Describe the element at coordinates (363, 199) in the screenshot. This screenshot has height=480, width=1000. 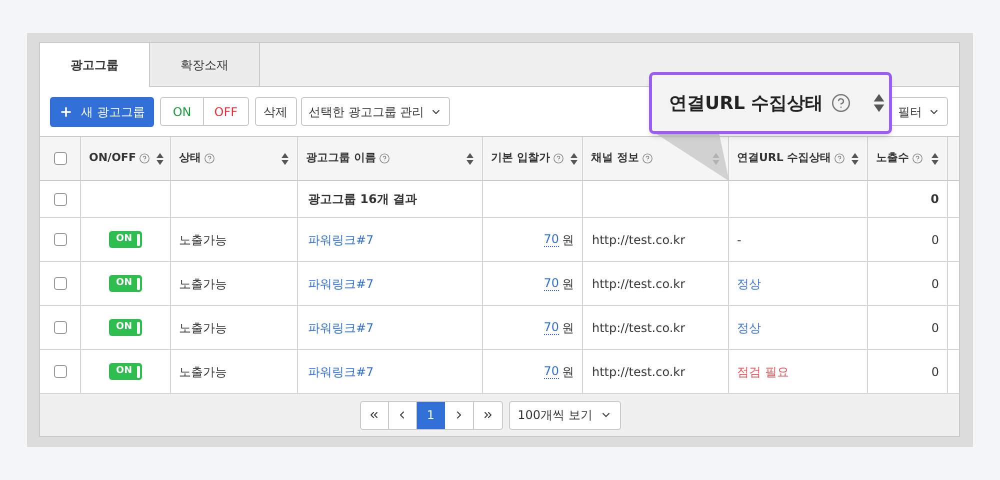
I see `summary-label: 광고그룹 16개 결과` at that location.